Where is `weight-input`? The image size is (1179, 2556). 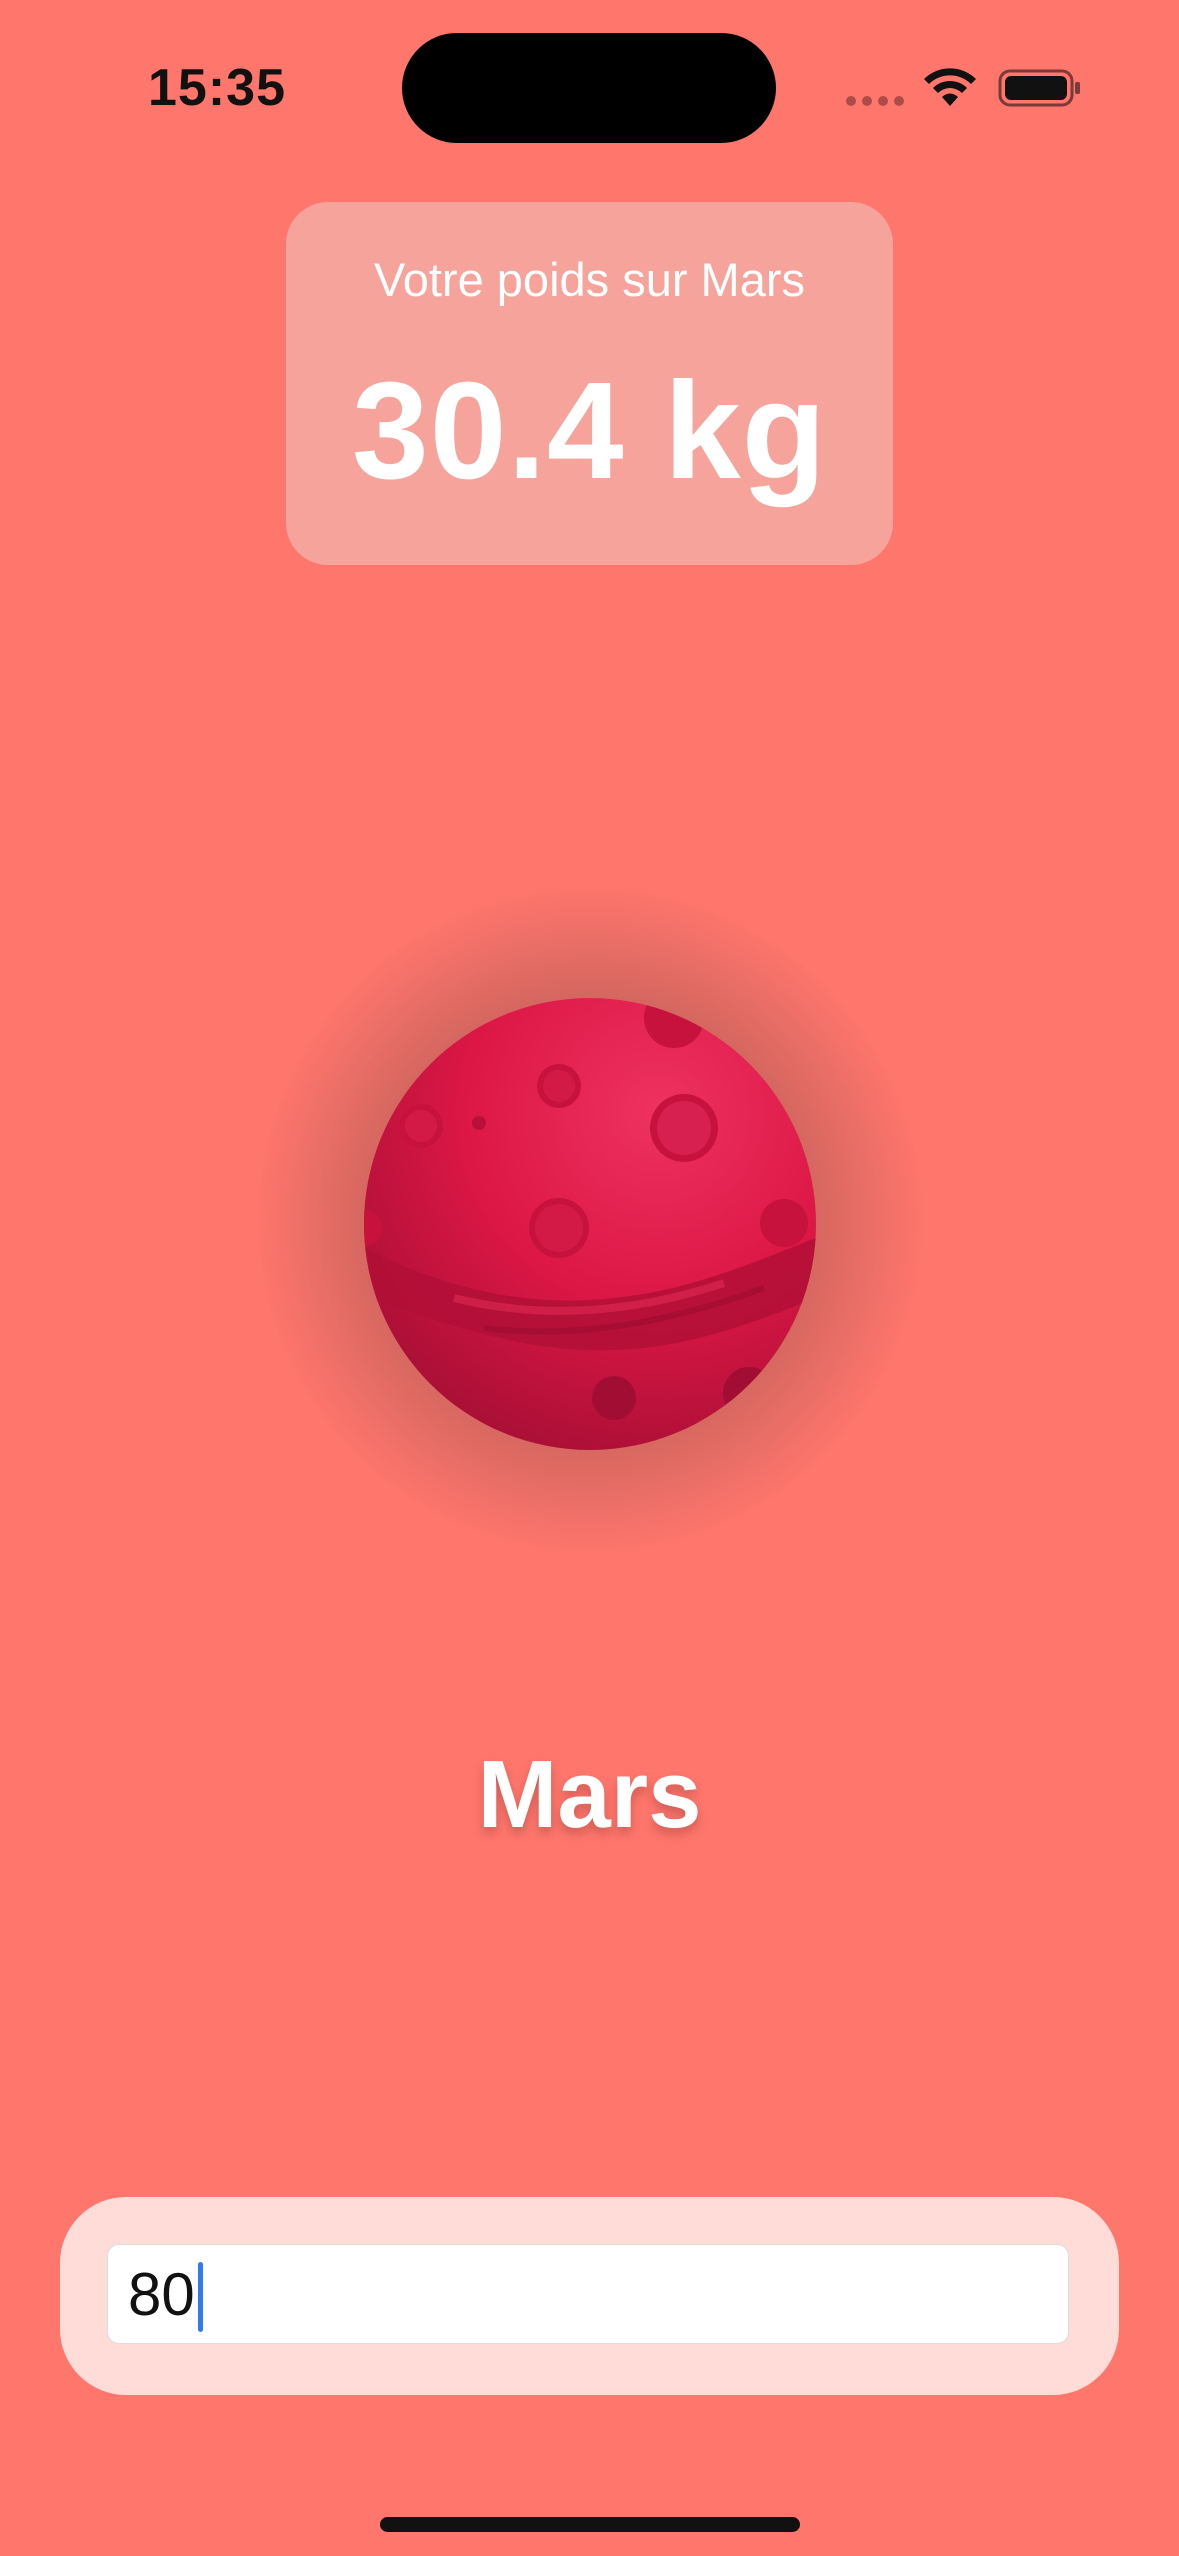
weight-input is located at coordinates (588, 2294).